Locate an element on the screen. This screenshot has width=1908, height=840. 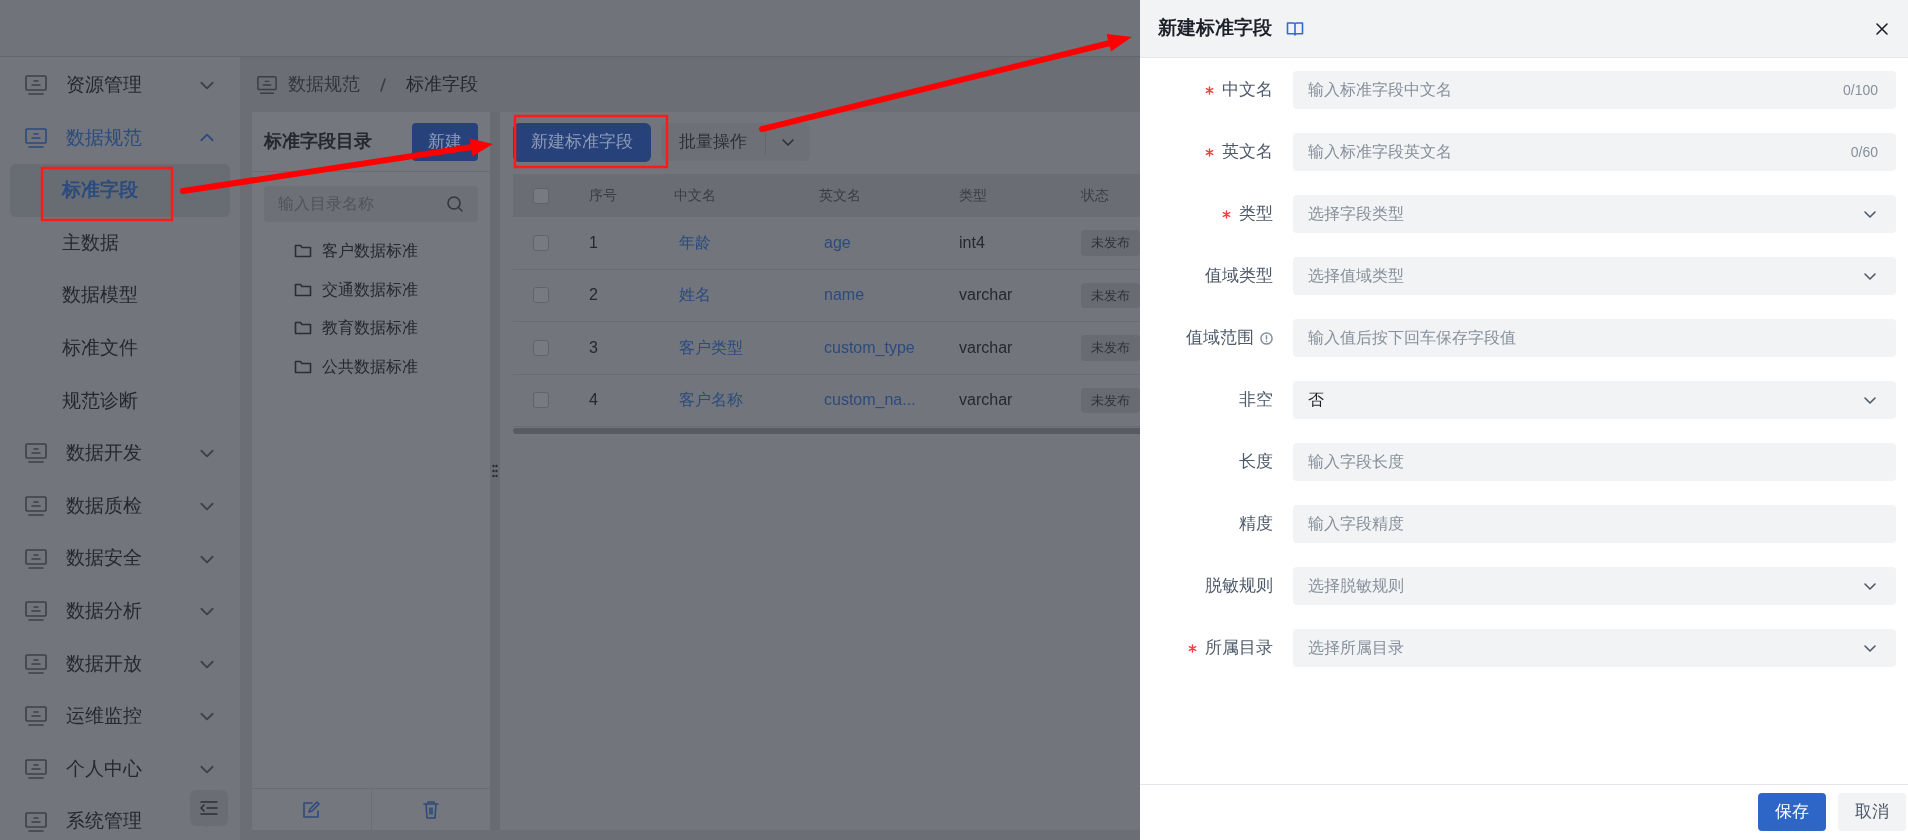
drawer-title: 新建标准字段 is located at coordinates (1215, 28).